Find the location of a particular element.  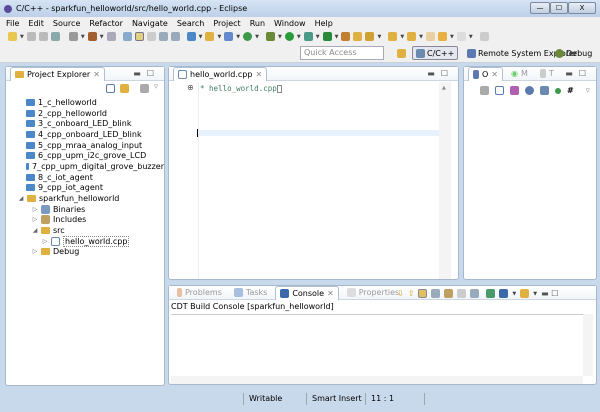

word-wrap-icon is located at coordinates (449, 293).